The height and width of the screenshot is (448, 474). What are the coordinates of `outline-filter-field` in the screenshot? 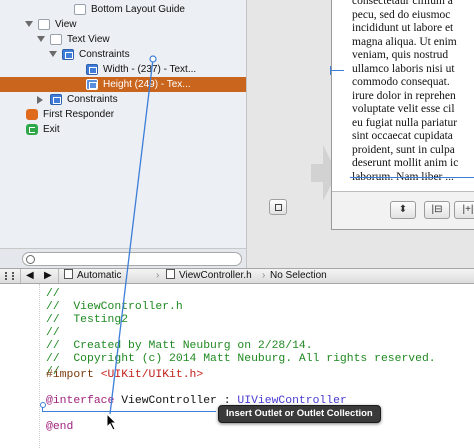 It's located at (132, 259).